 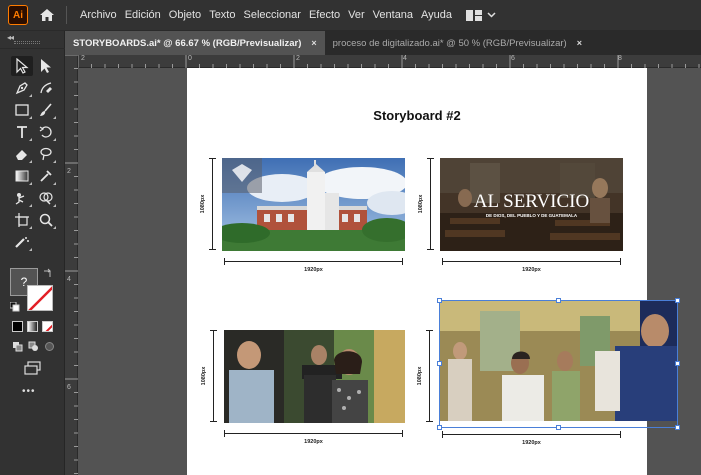 I want to click on horizontal-ruler: 2 0 2 4 6 8, so click(x=389, y=61).